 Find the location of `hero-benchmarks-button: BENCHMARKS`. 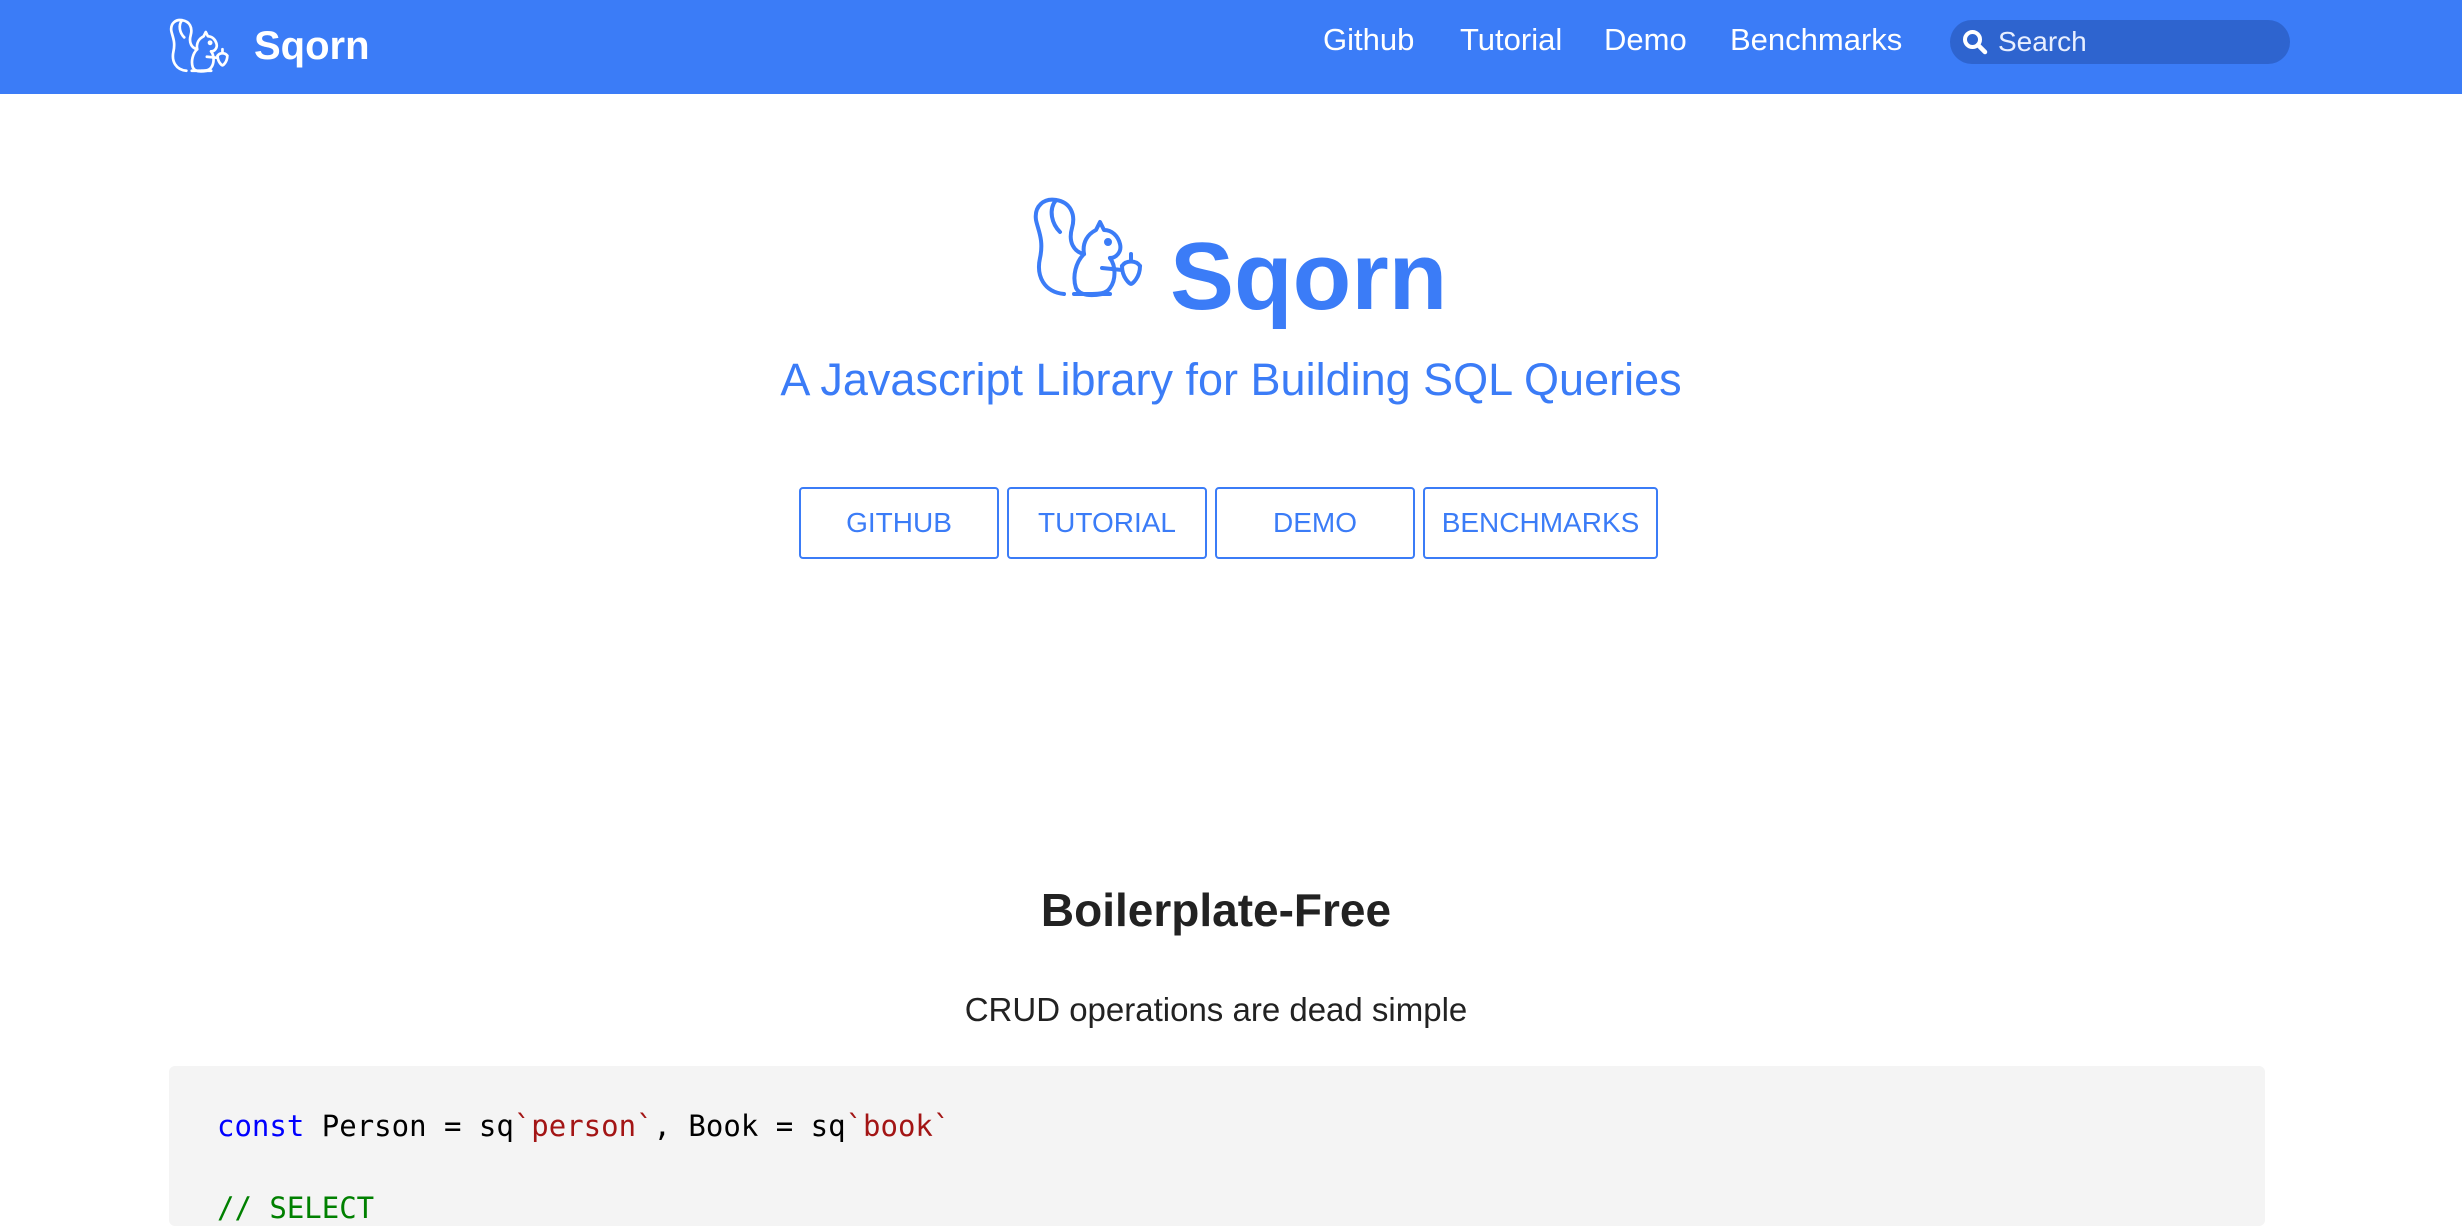

hero-benchmarks-button: BENCHMARKS is located at coordinates (1540, 523).